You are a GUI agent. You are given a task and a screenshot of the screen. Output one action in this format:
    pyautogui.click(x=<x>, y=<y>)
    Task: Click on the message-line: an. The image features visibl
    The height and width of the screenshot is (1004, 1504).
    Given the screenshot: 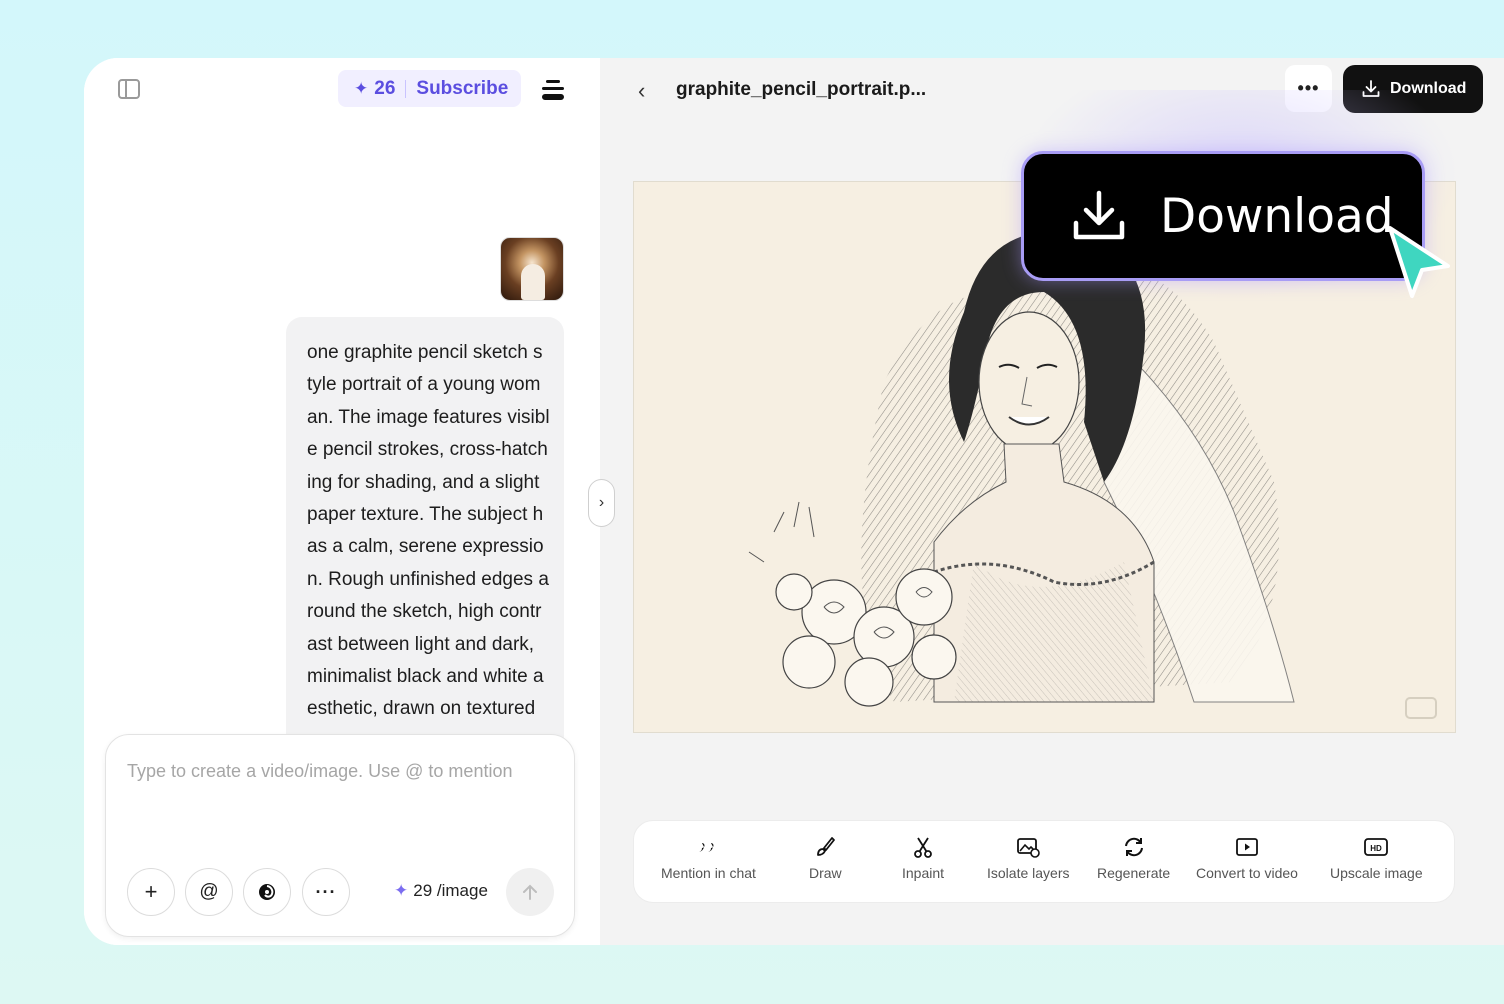 What is the action you would take?
    pyautogui.click(x=428, y=417)
    